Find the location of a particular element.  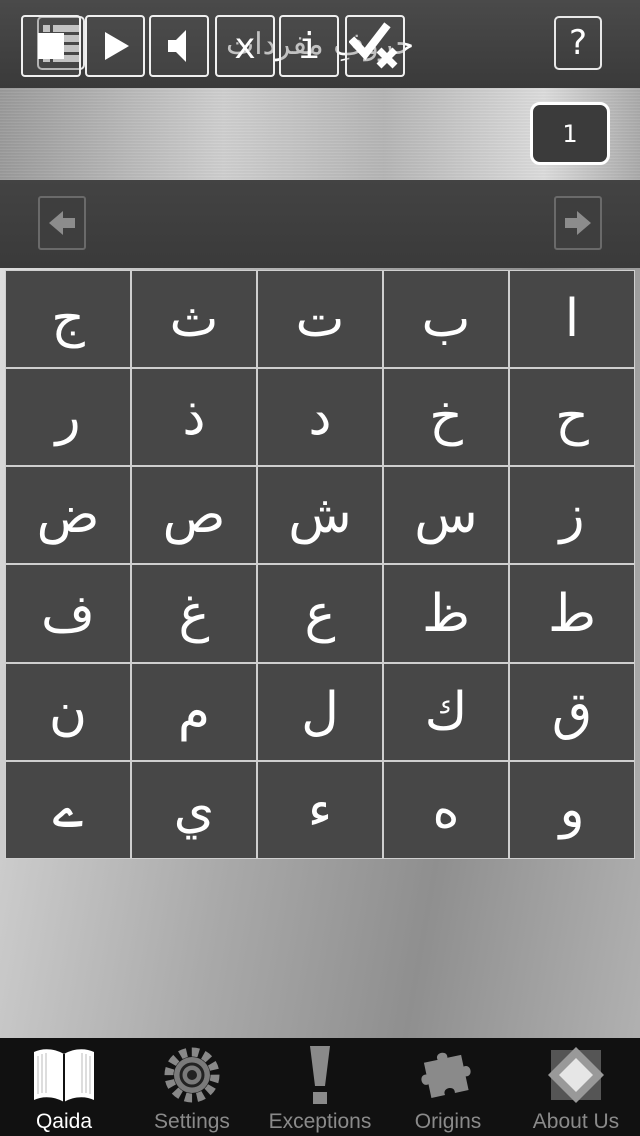

check-button is located at coordinates (375, 46).